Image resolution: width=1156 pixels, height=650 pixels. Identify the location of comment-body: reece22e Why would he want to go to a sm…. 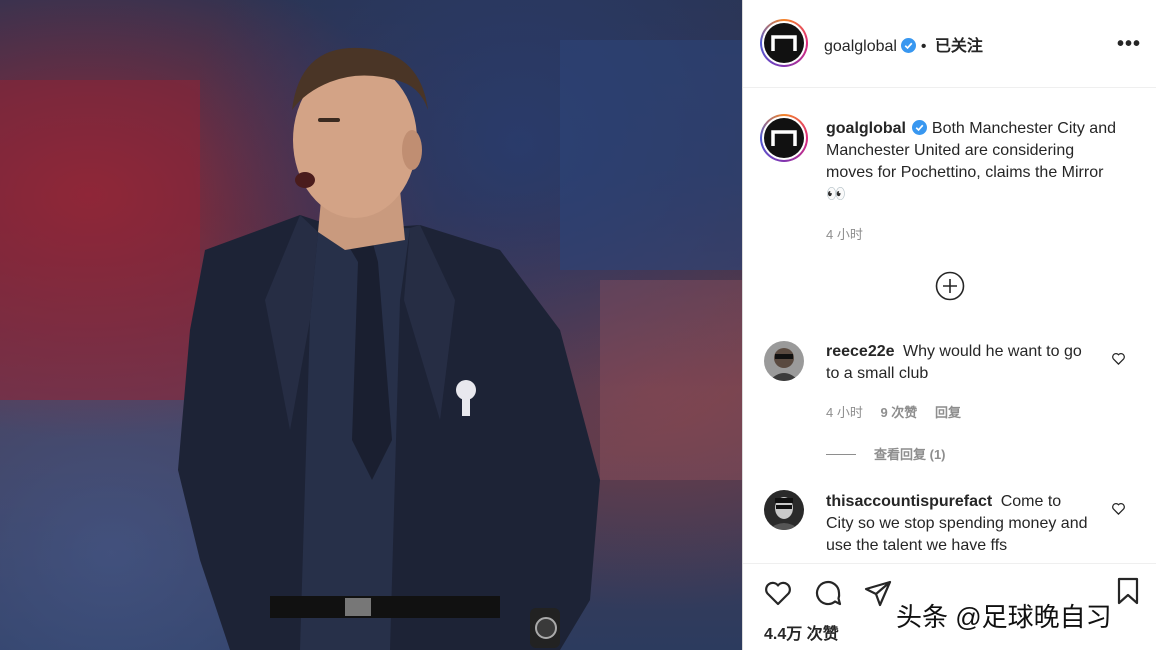
(957, 363).